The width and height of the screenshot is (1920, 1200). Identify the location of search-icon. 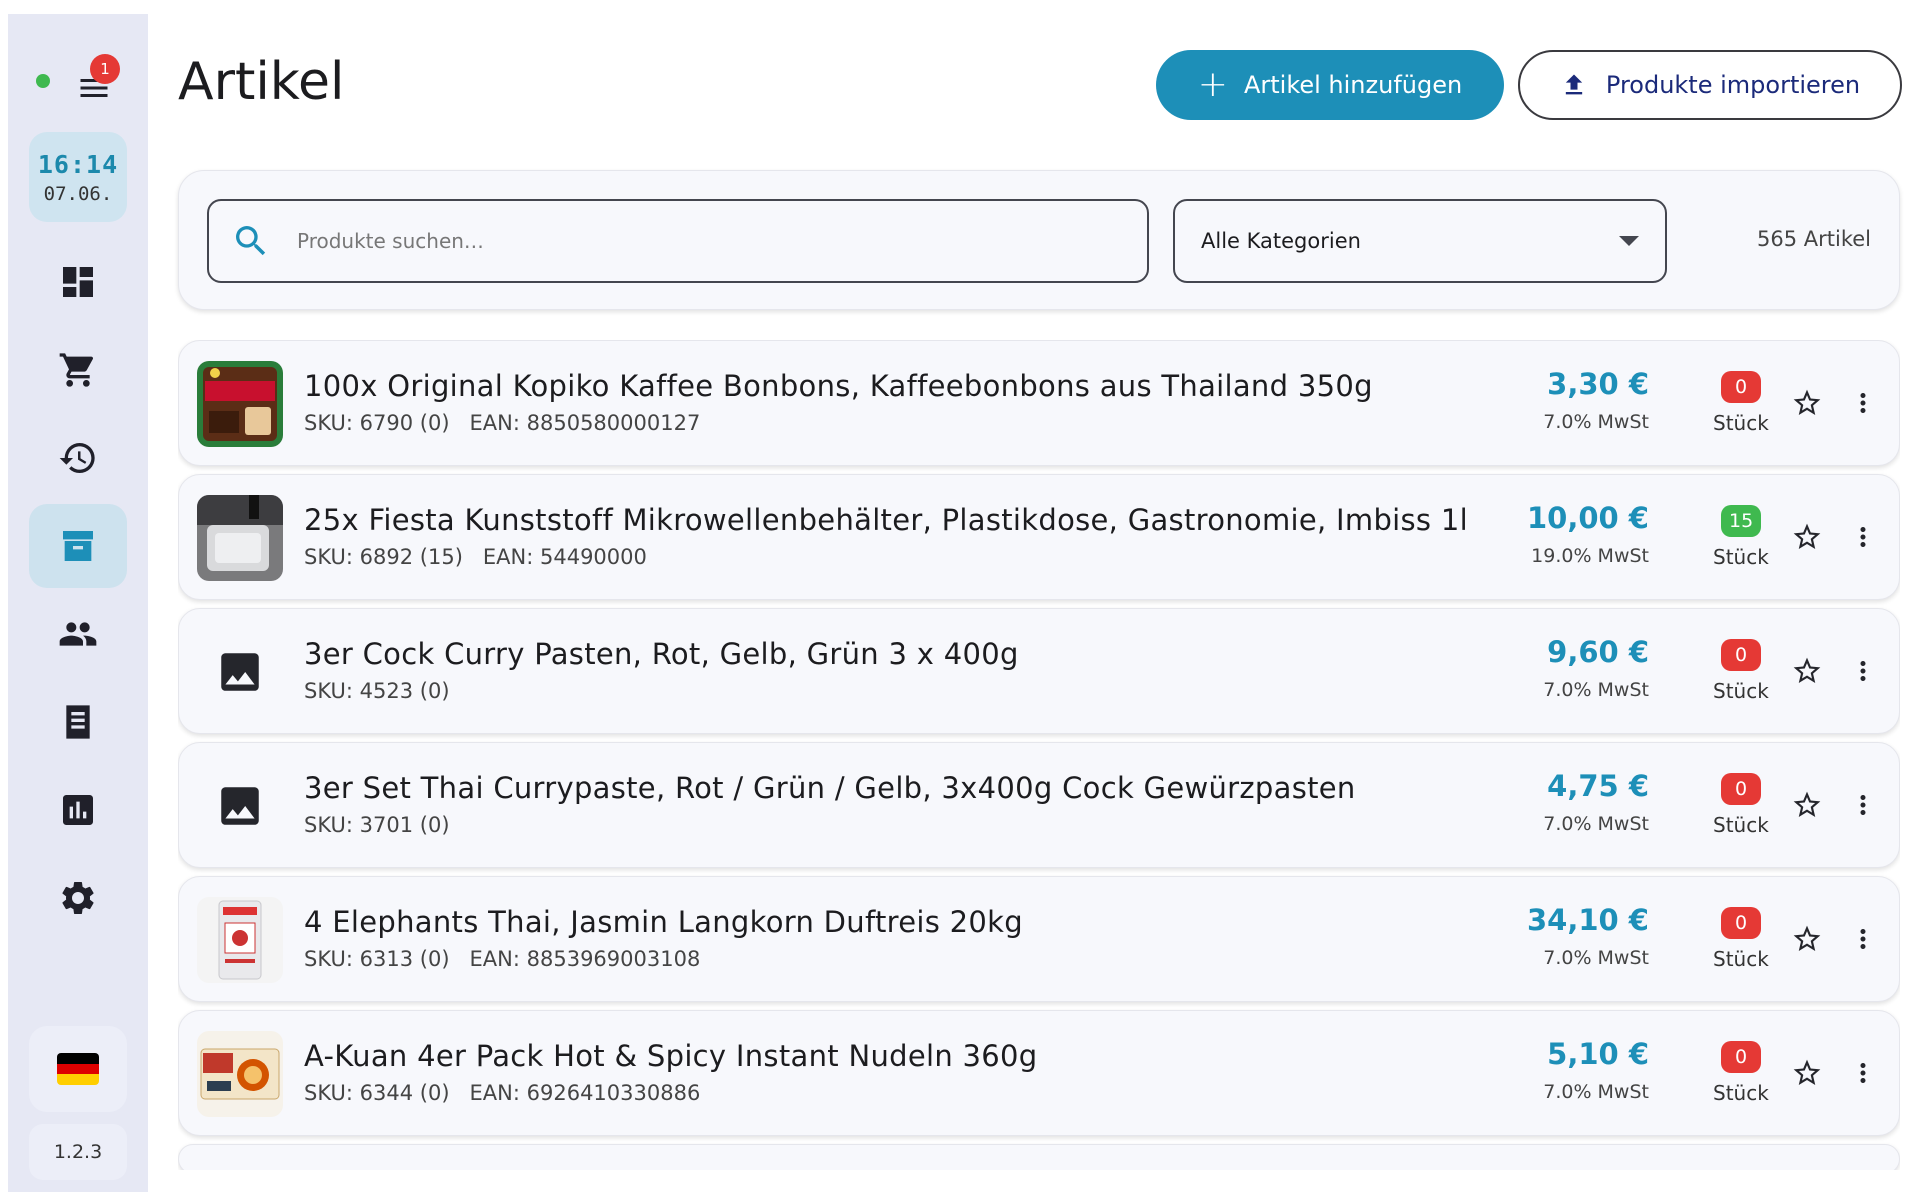
(251, 241).